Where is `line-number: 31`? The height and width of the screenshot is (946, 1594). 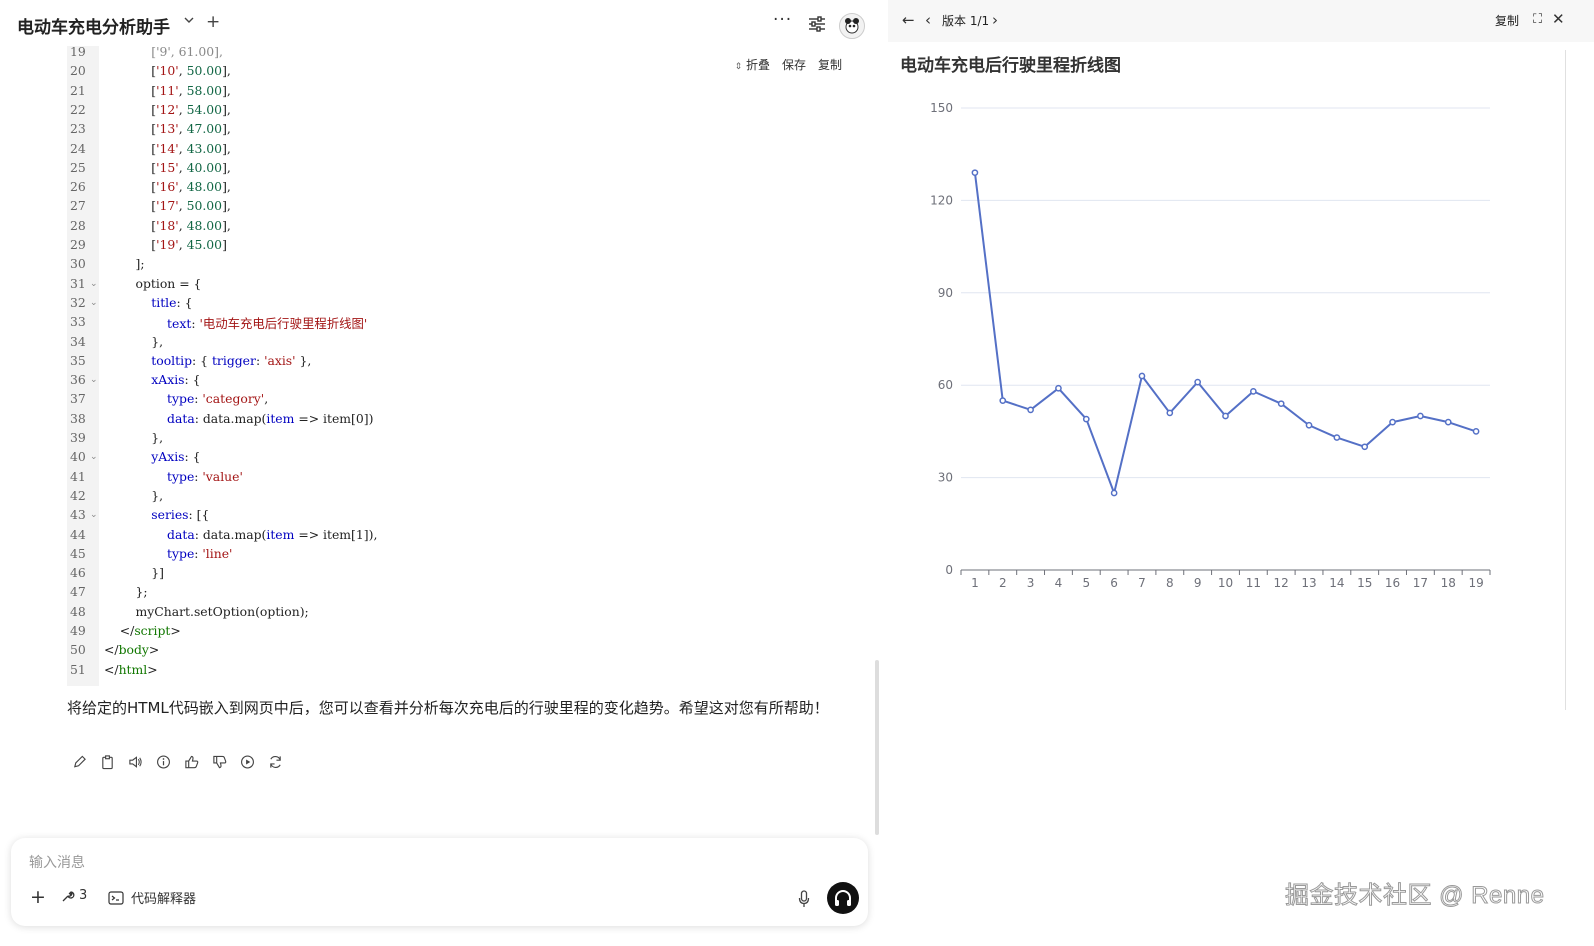
line-number: 31 is located at coordinates (78, 283).